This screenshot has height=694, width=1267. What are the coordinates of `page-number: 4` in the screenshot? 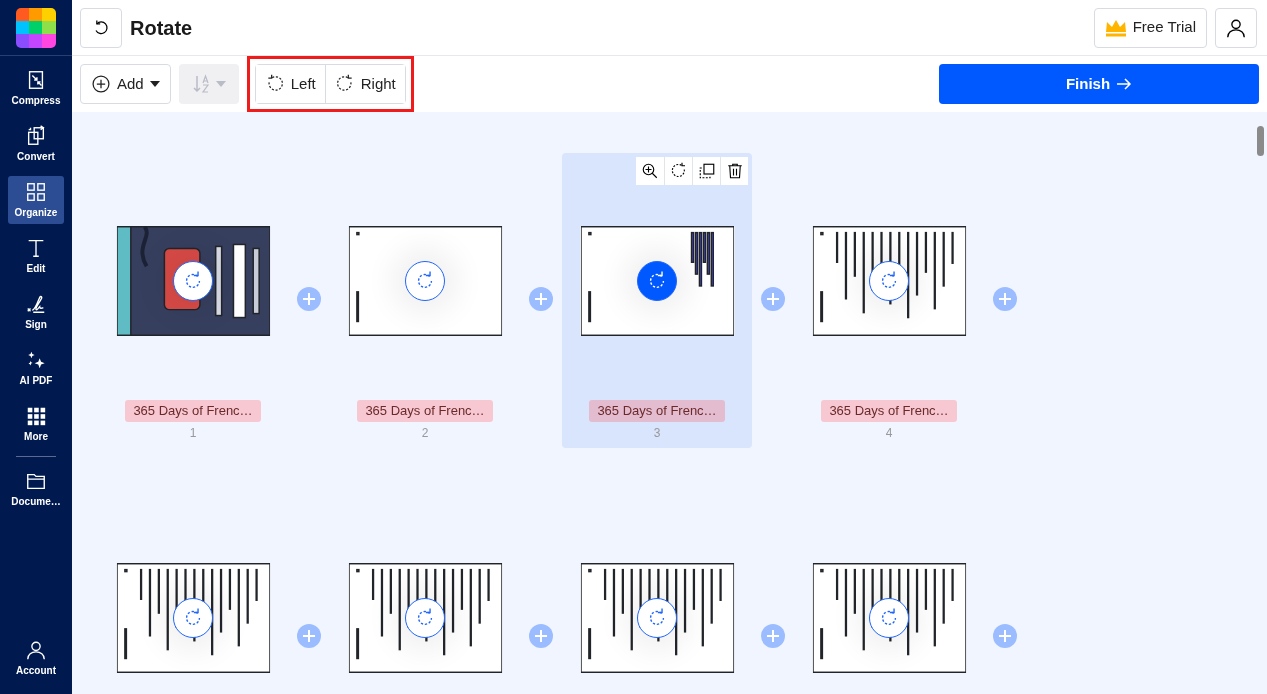 It's located at (889, 433).